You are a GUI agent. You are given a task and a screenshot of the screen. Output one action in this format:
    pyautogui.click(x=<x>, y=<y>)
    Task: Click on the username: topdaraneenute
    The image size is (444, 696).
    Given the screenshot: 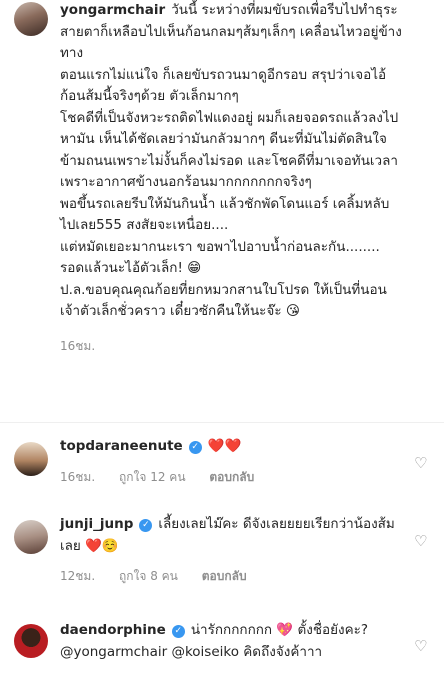 What is the action you would take?
    pyautogui.click(x=121, y=446)
    